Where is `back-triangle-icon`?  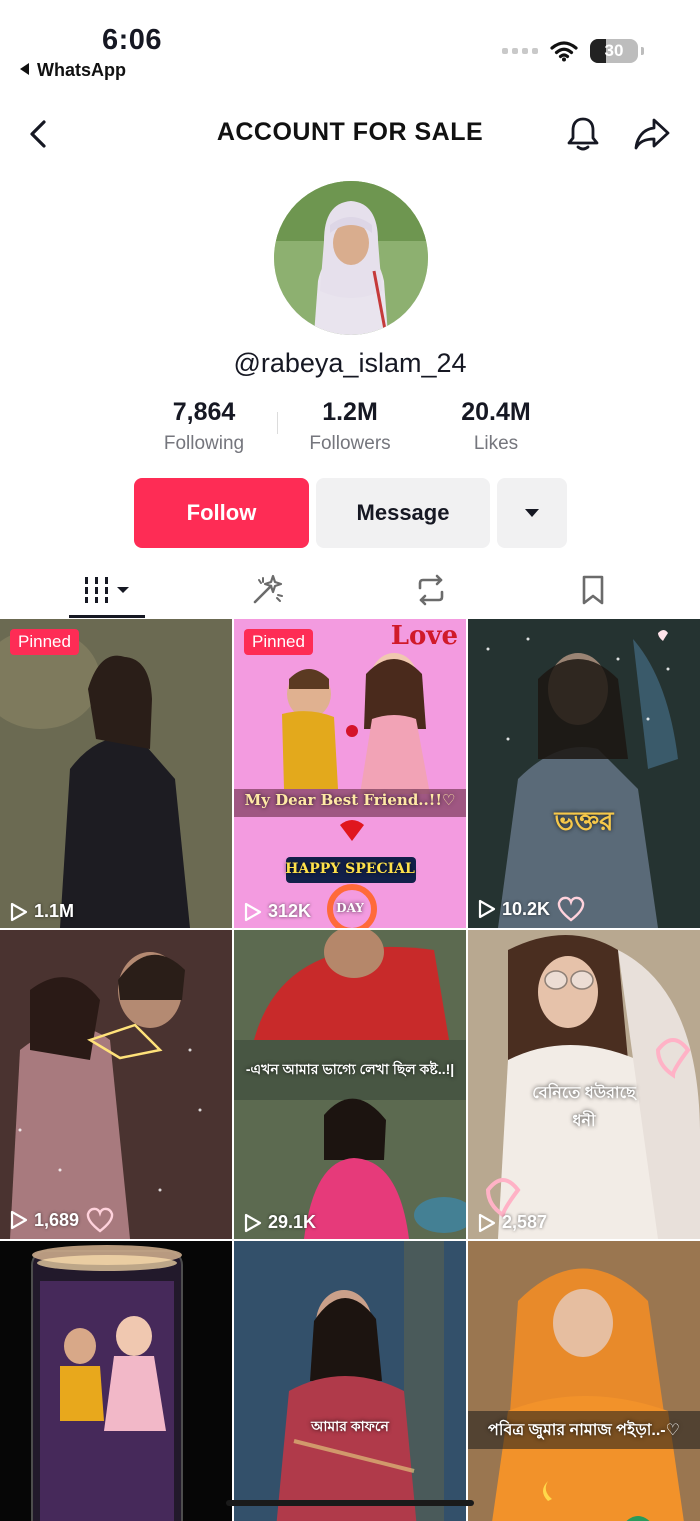 back-triangle-icon is located at coordinates (24, 69).